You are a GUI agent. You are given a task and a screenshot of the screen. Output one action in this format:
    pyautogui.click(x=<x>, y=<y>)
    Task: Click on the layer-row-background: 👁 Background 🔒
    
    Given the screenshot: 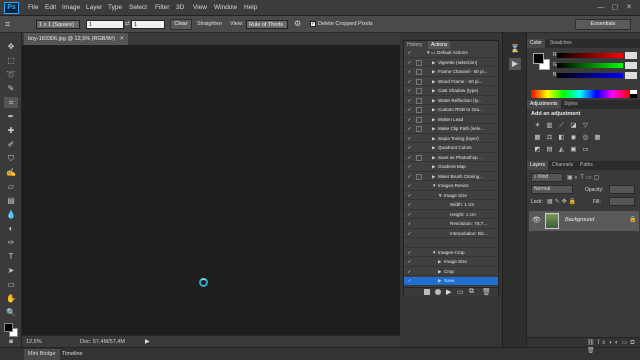 What is the action you would take?
    pyautogui.click(x=584, y=221)
    